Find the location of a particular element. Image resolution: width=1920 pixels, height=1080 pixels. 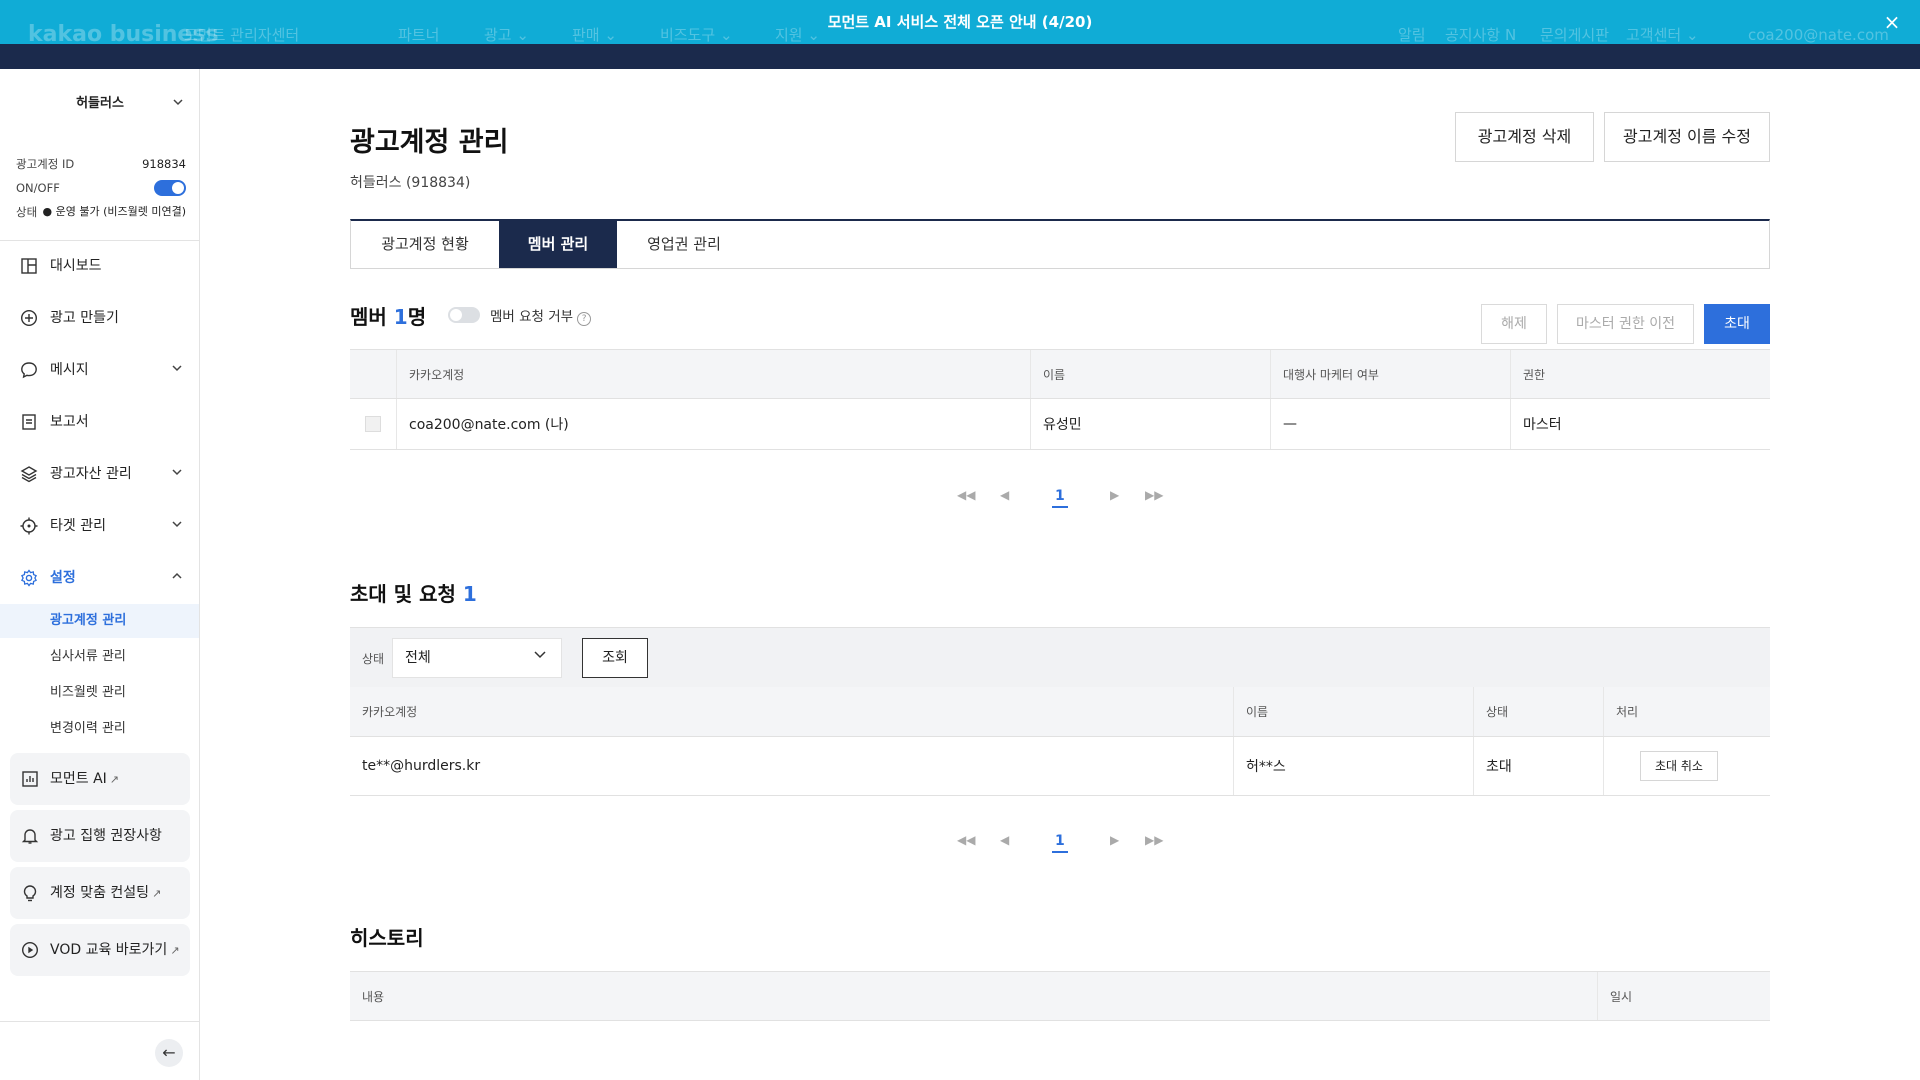

sidebar-item-label: 타겟 관리 is located at coordinates (78, 526).